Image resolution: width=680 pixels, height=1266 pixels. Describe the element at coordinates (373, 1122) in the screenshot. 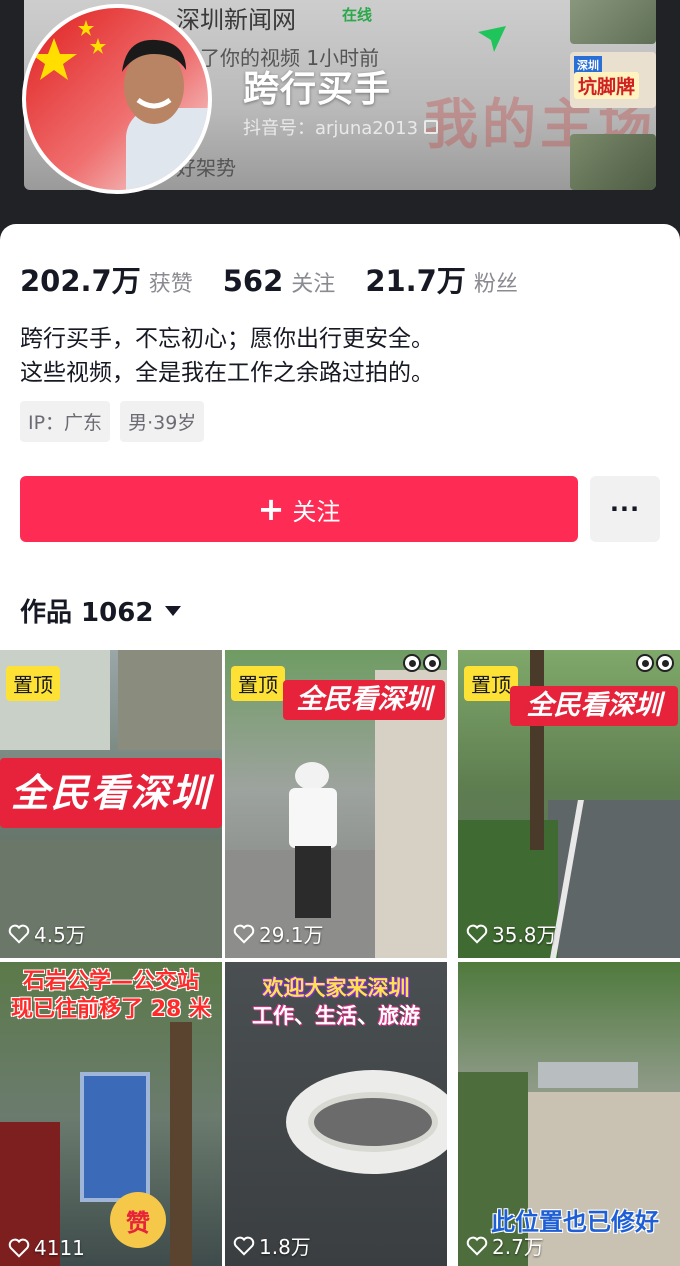

I see `manhole-image` at that location.